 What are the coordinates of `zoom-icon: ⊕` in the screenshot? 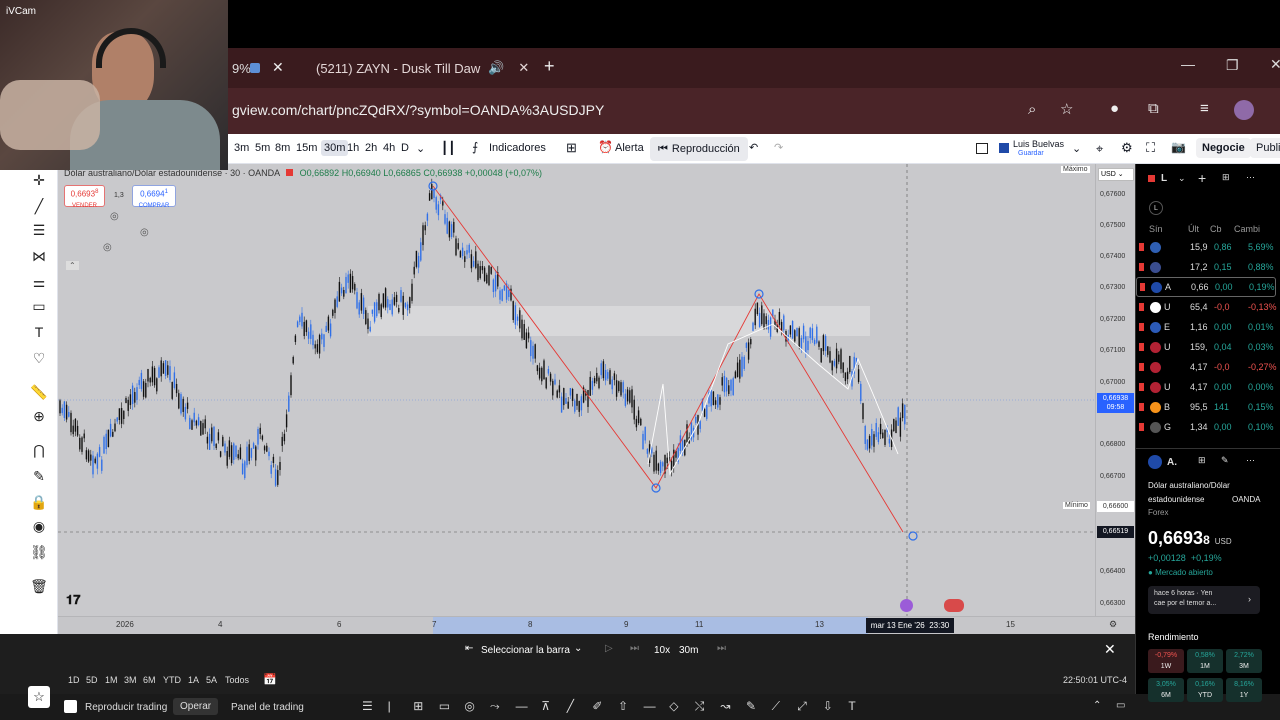 It's located at (39, 417).